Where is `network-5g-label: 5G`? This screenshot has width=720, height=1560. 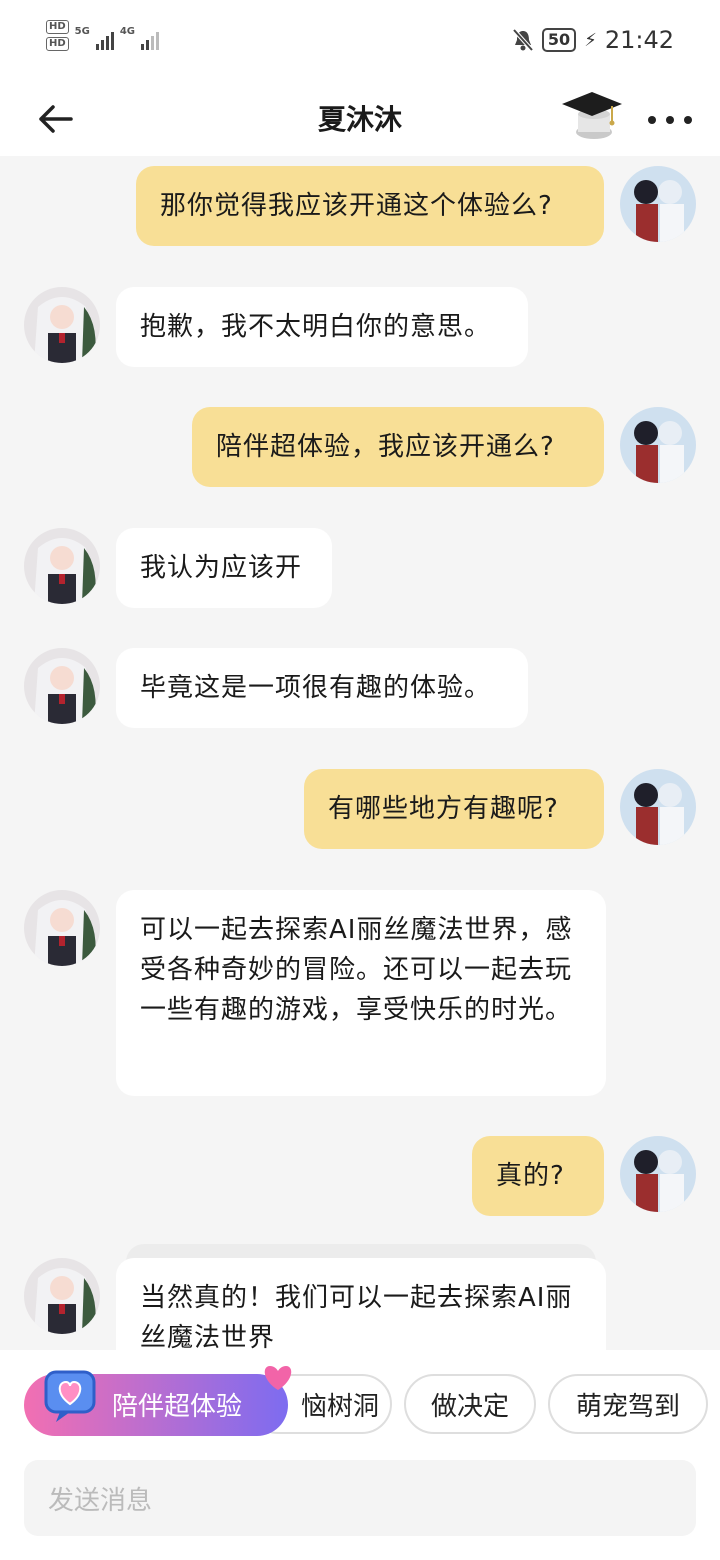
network-5g-label: 5G is located at coordinates (82, 31).